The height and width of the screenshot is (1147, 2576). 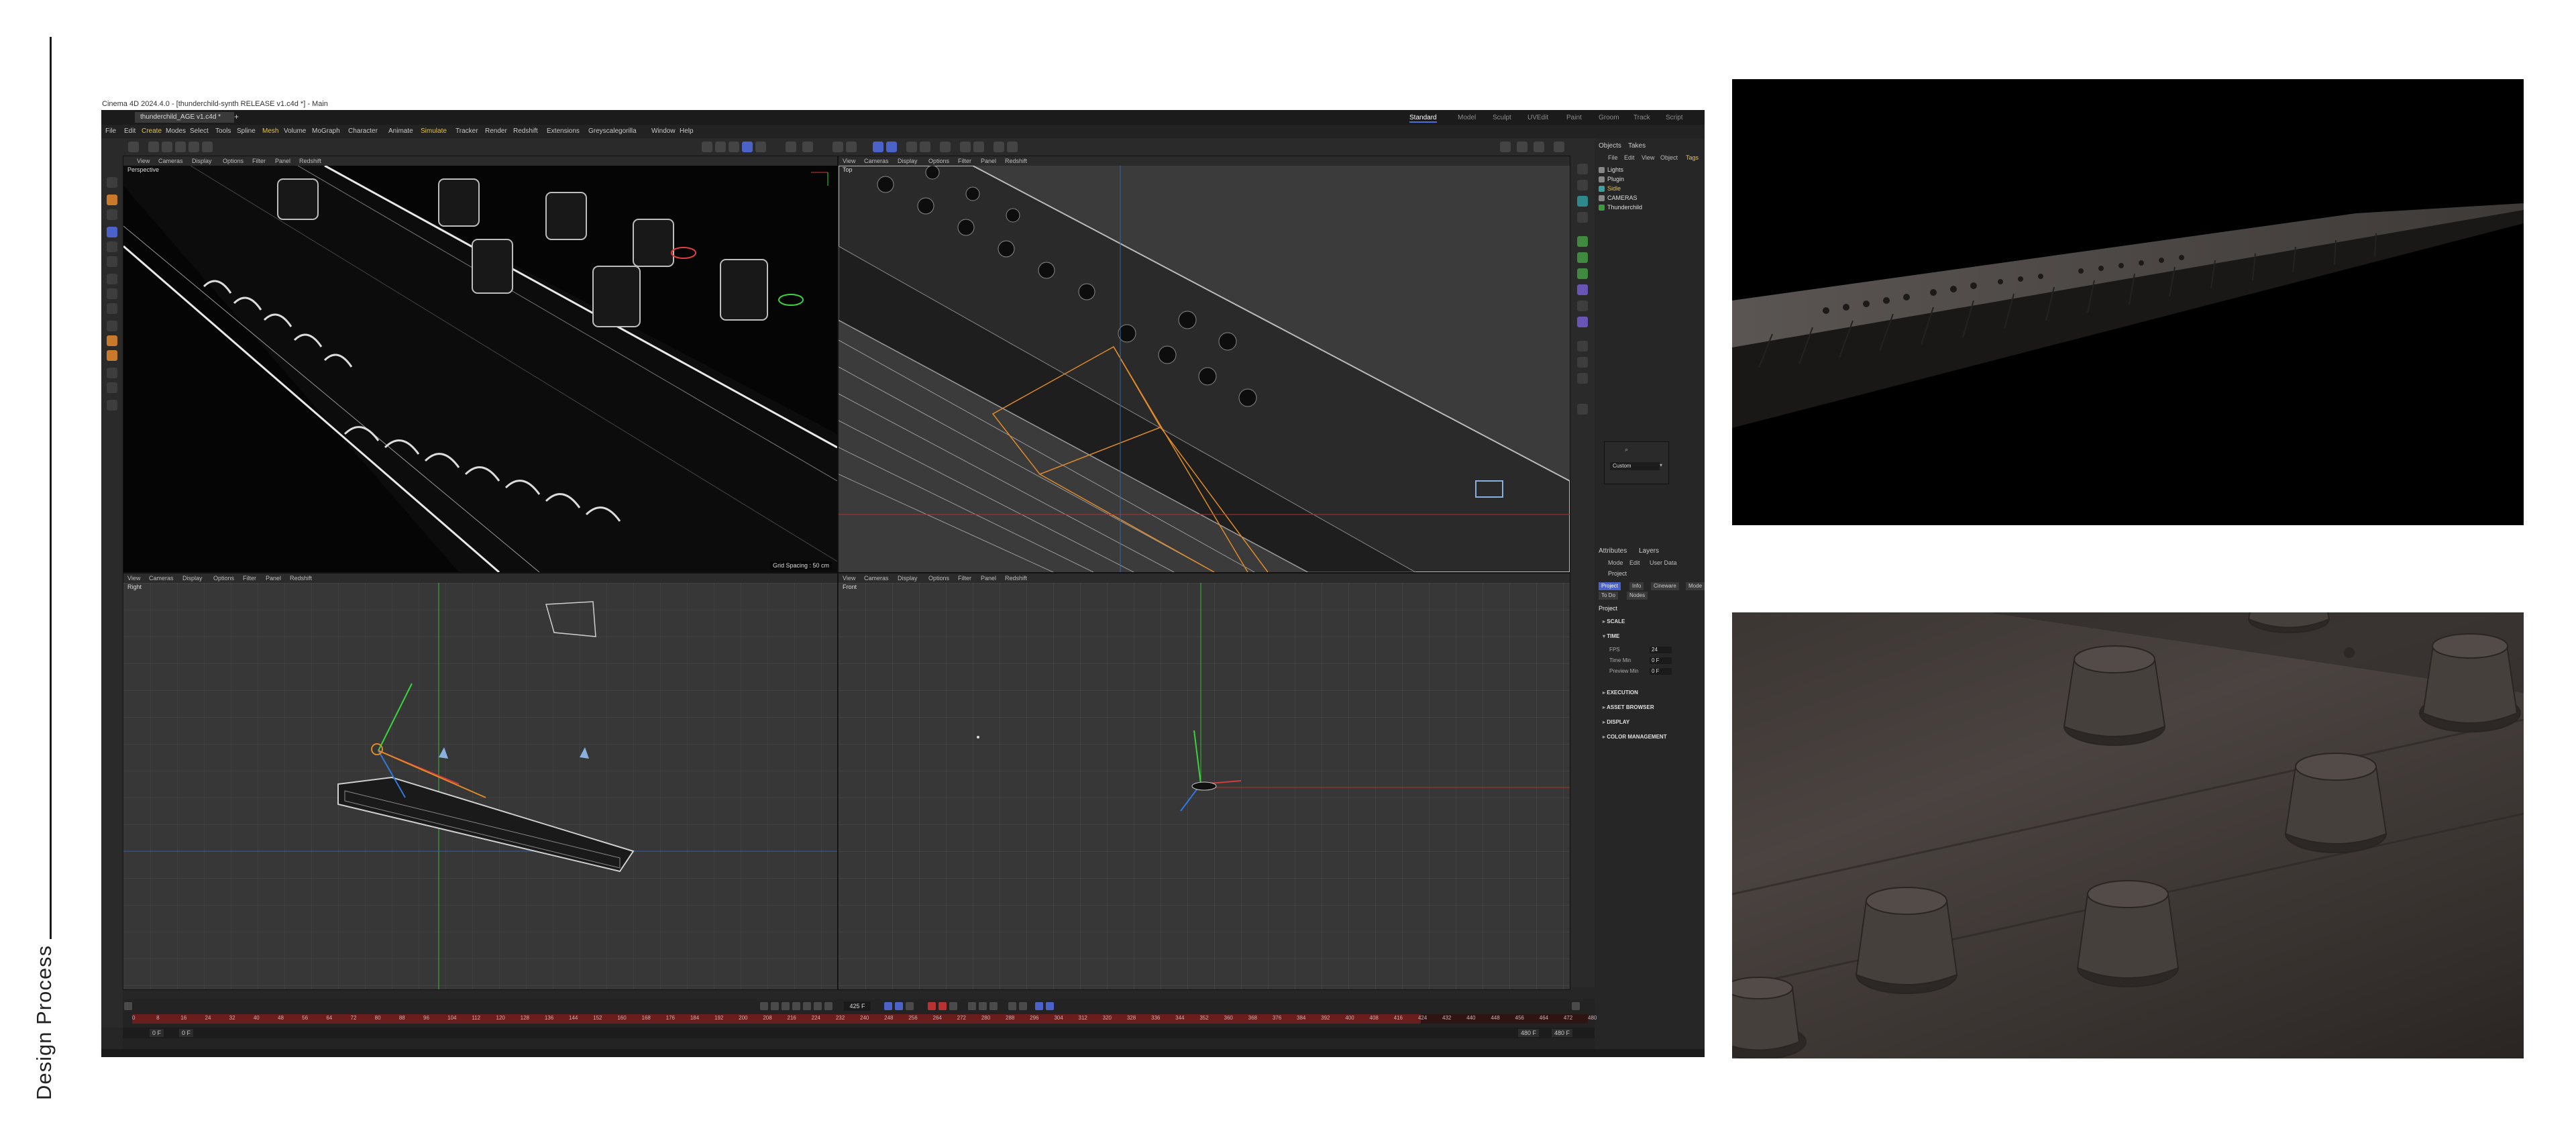 I want to click on time-min-input: 0 F, so click(x=1661, y=660).